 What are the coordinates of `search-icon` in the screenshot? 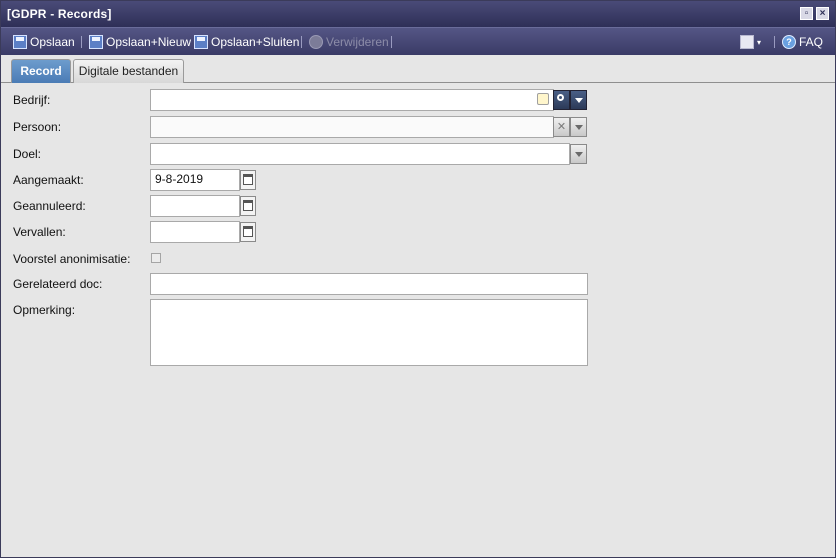 It's located at (560, 97).